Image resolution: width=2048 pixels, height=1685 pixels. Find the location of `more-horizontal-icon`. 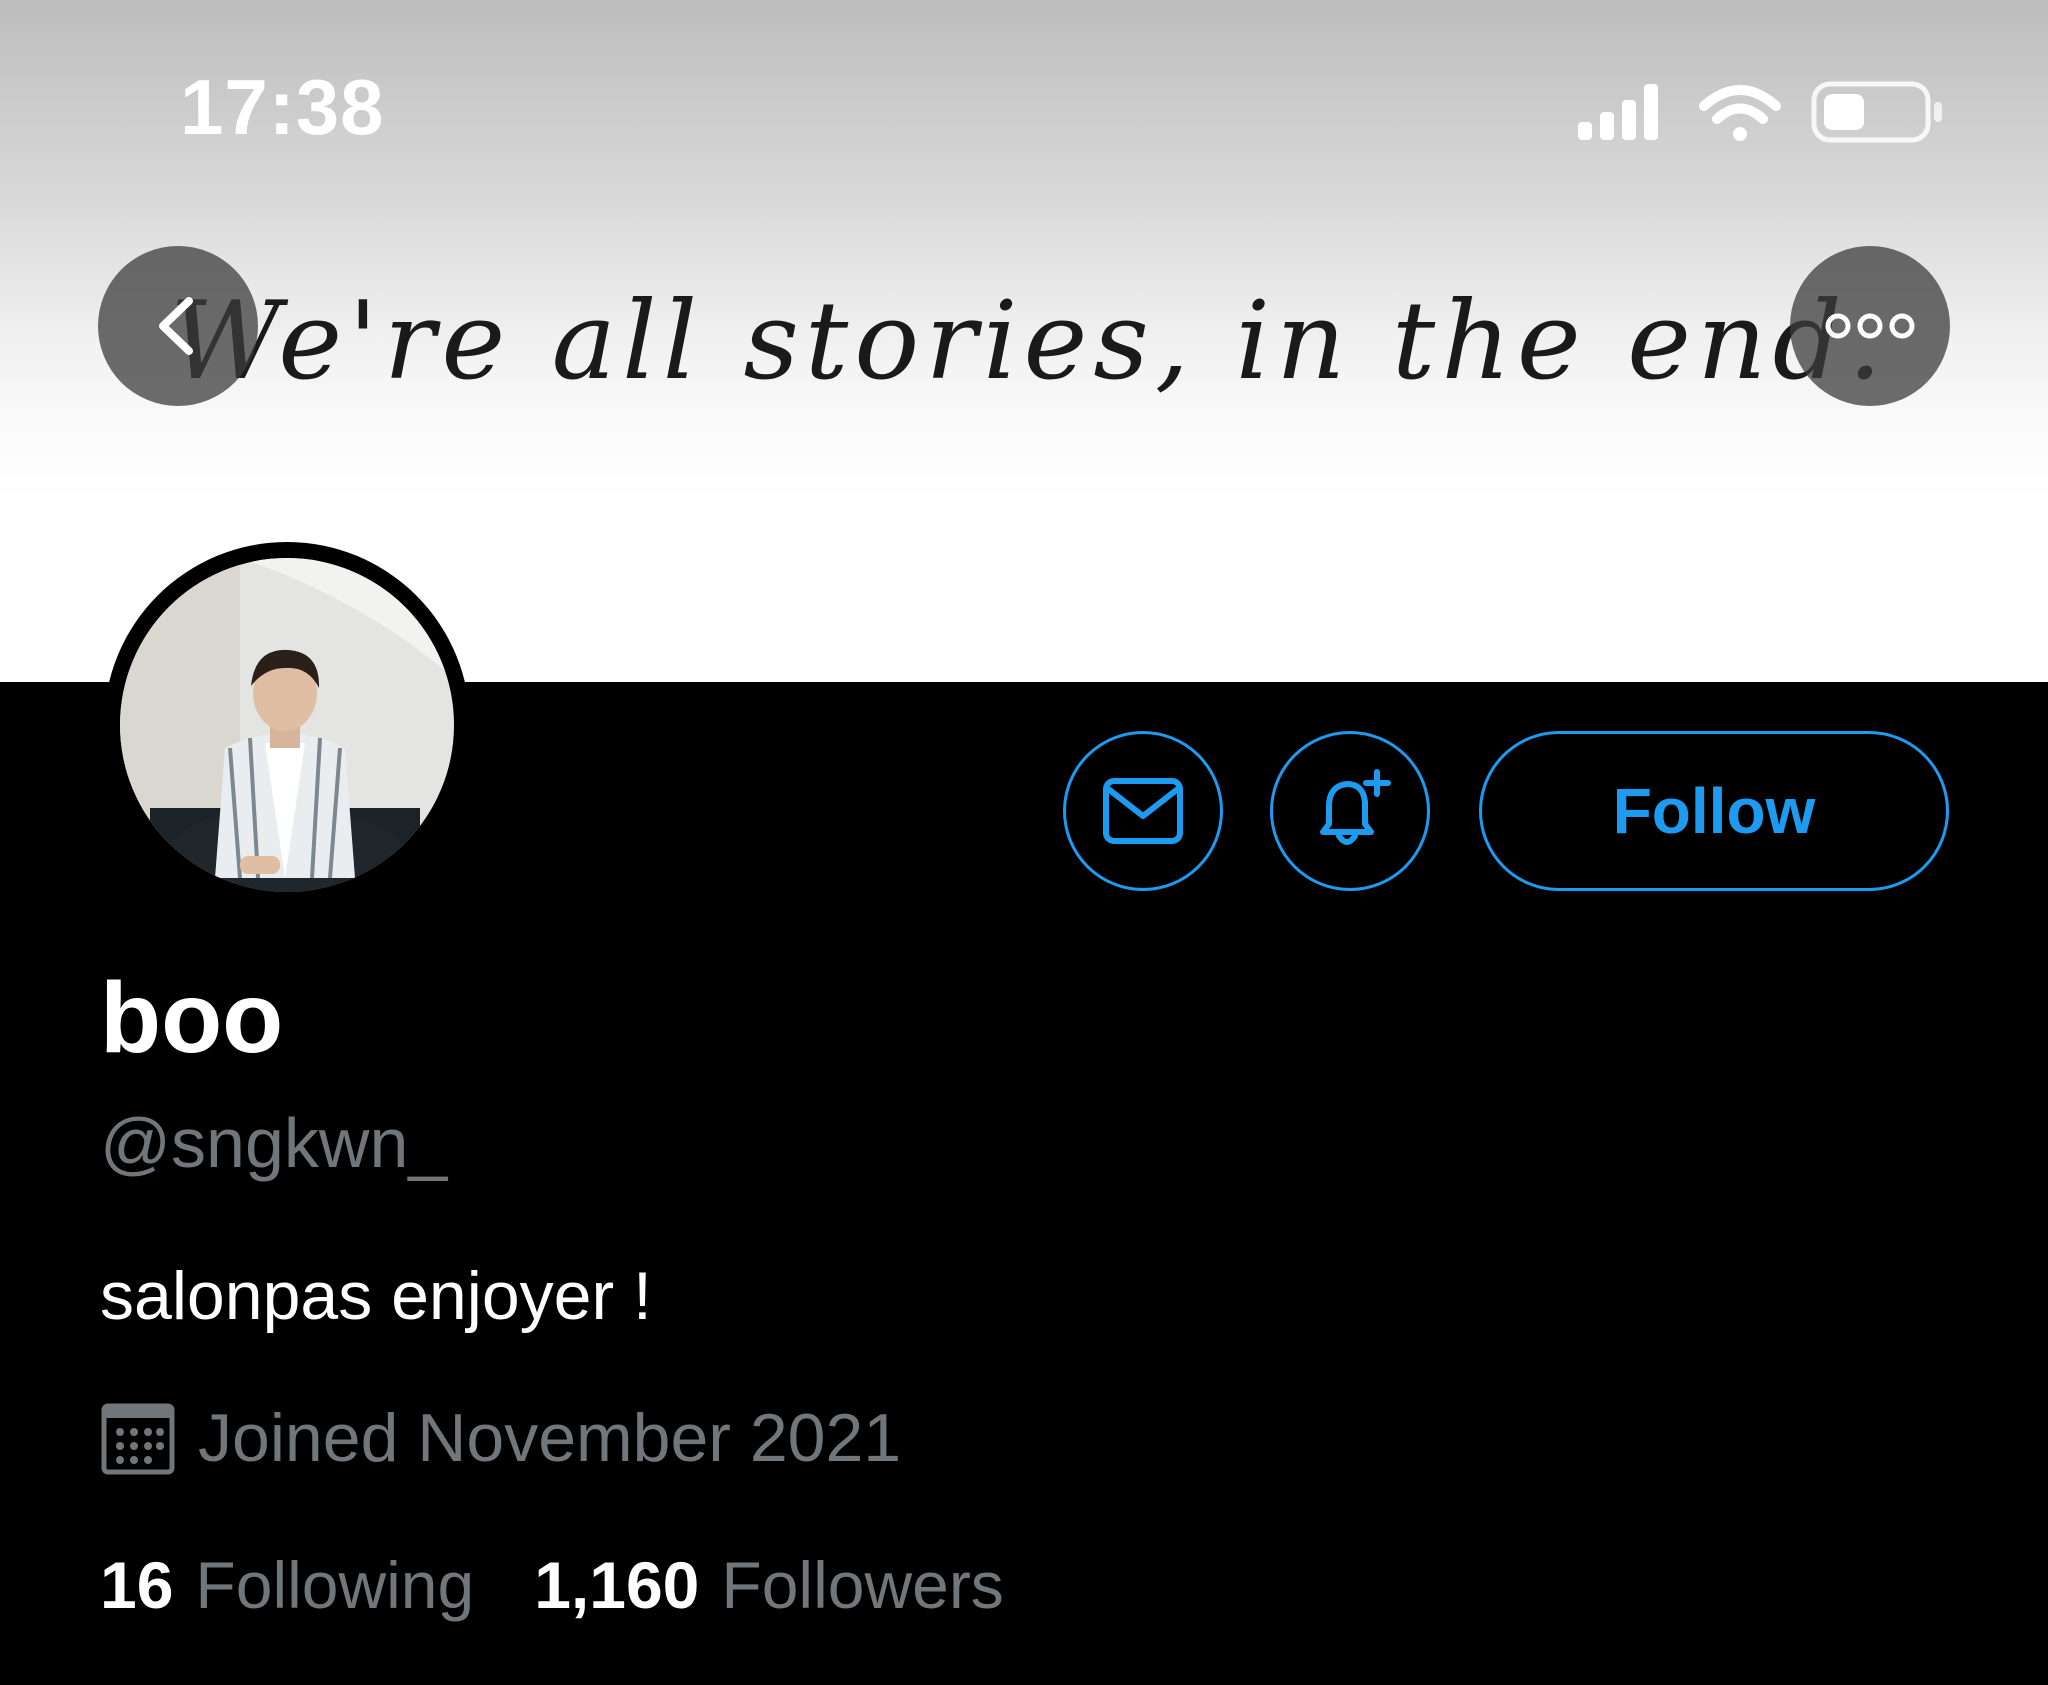

more-horizontal-icon is located at coordinates (1870, 326).